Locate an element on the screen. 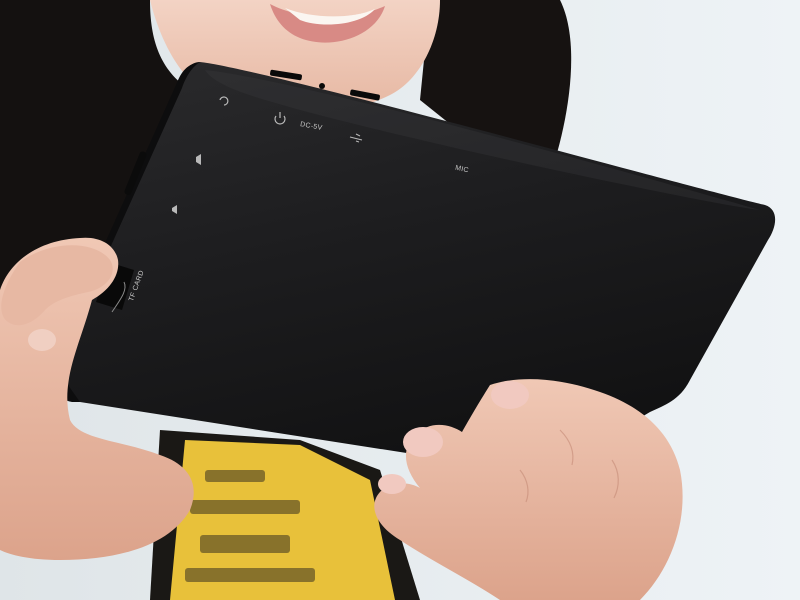 This screenshot has width=800, height=600. right-index-nail is located at coordinates (510, 395).